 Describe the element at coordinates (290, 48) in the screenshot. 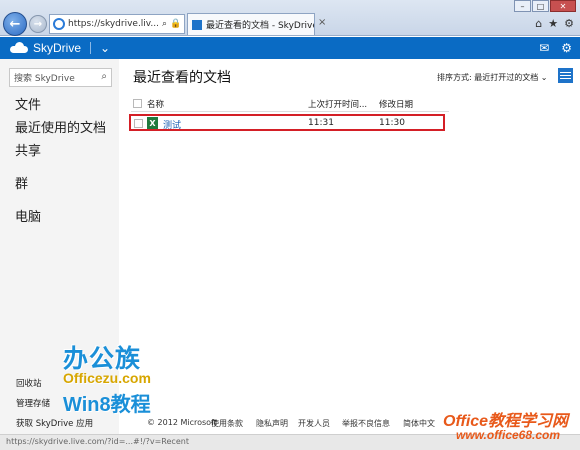

I see `skydrive-header: SkyDrive ⌄ ✉ ⚙` at that location.